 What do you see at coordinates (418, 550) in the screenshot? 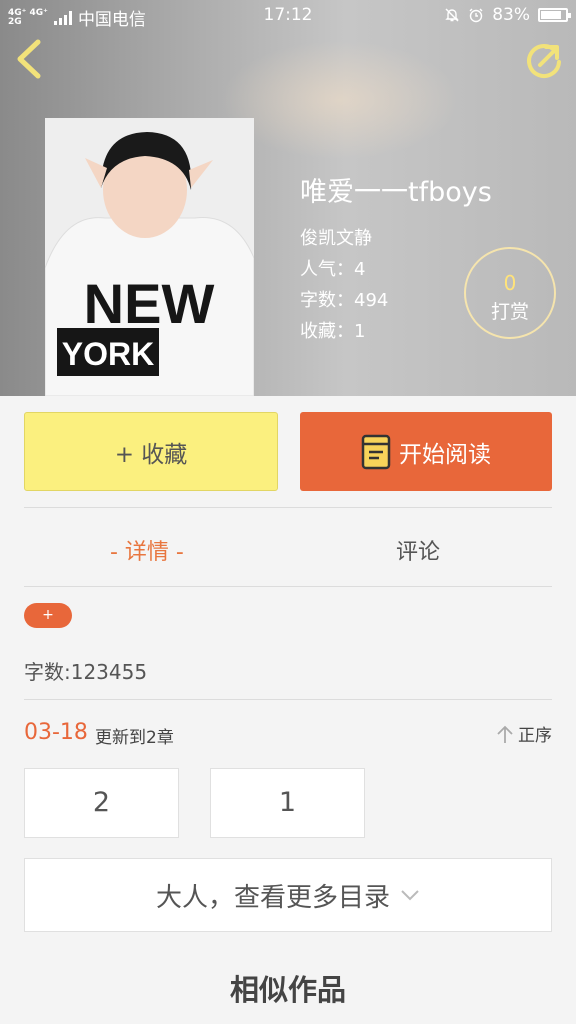
I see `tab-comment: 评论` at bounding box center [418, 550].